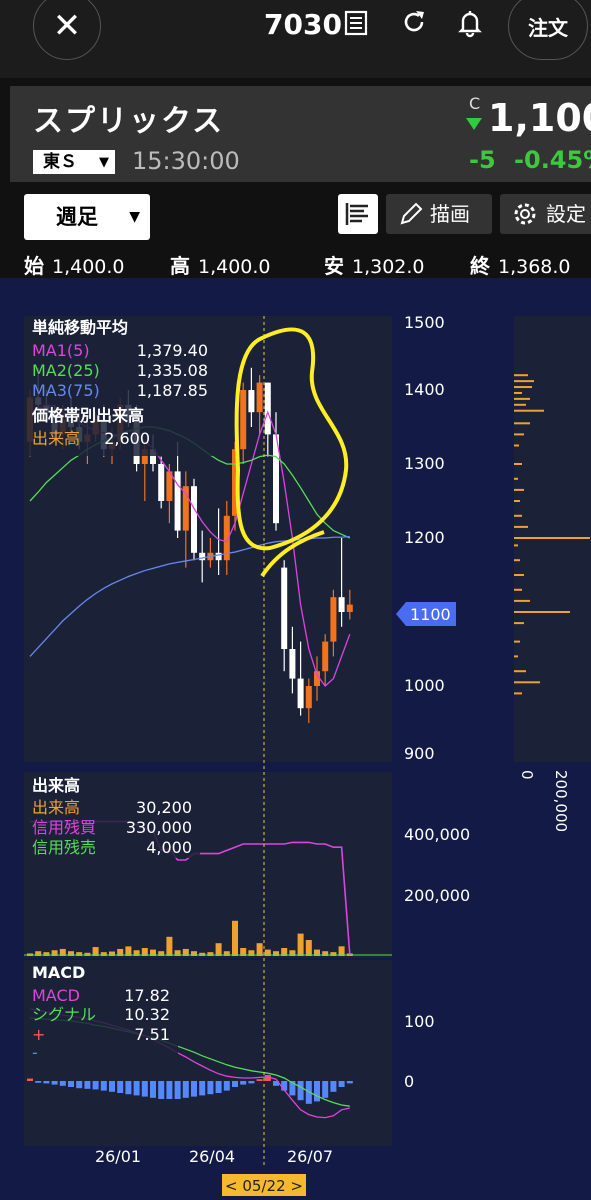 This screenshot has height=1200, width=591. I want to click on draw-button: 描画, so click(439, 214).